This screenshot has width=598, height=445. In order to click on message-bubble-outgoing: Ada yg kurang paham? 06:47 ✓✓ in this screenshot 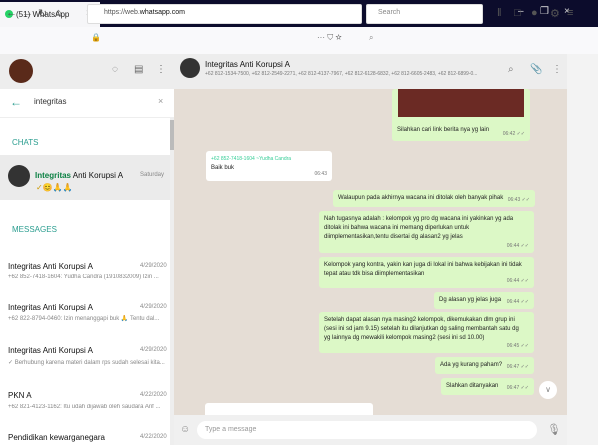, I will do `click(484, 365)`.